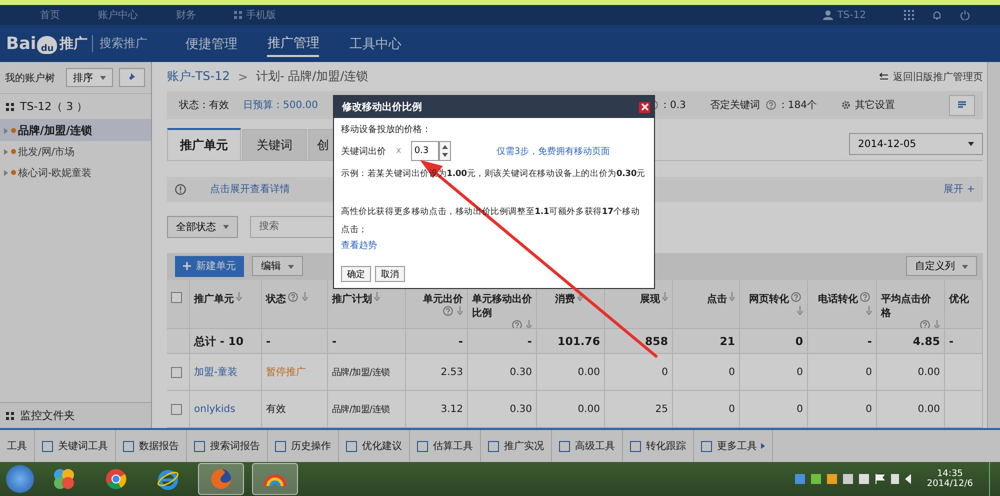  I want to click on table-cell: 0.30, so click(521, 409).